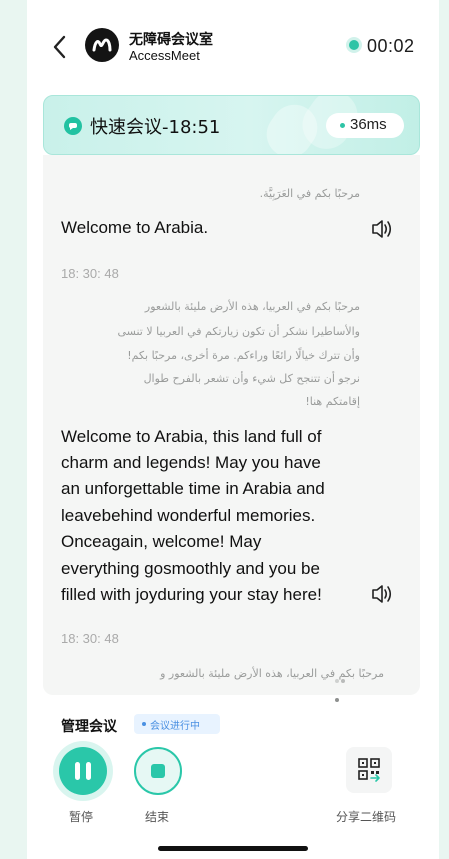  Describe the element at coordinates (188, 515) in the screenshot. I see `english-translation-line: leavebehind wonderful memories.` at that location.